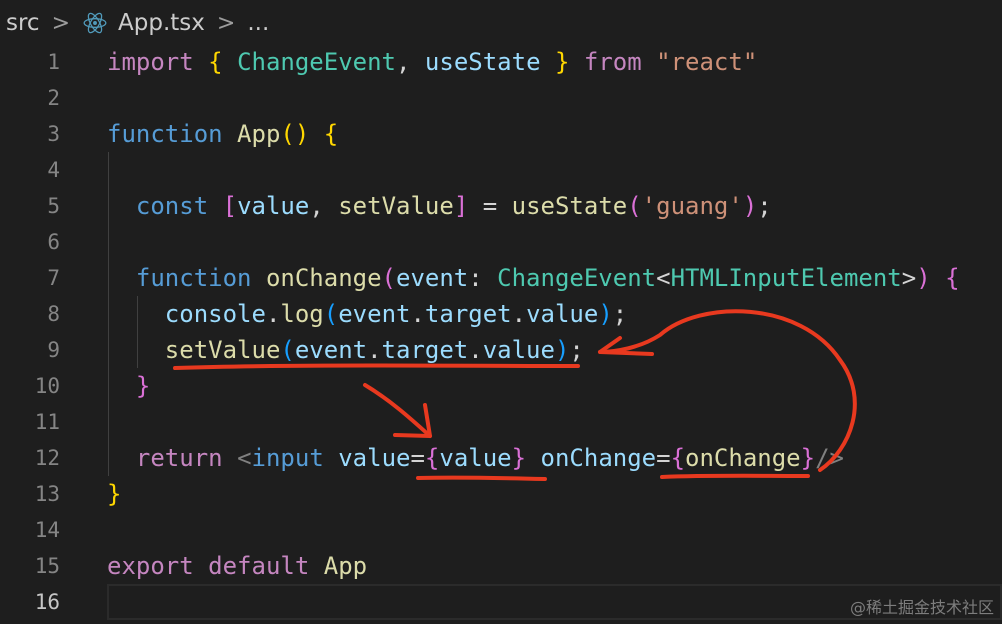  I want to click on breadcrumb-folder: src, so click(23, 23).